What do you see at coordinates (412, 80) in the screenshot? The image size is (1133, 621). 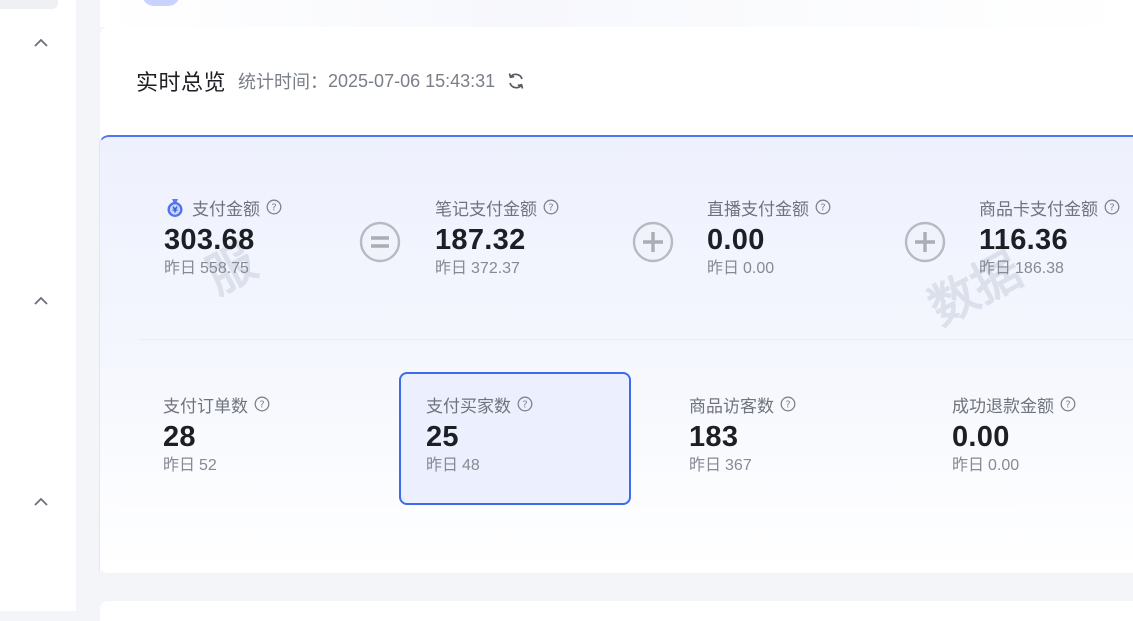 I see `stat-time-value: 2025-07-06 15:43:31` at bounding box center [412, 80].